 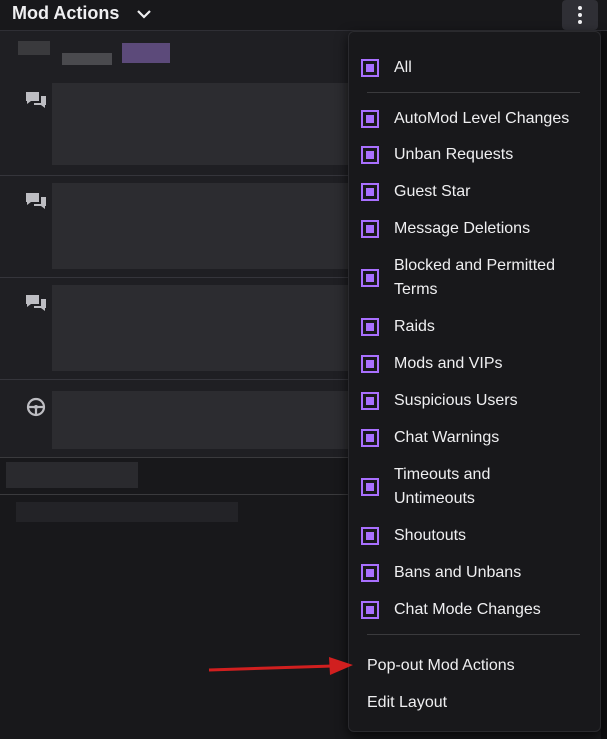 What do you see at coordinates (474, 487) in the screenshot?
I see `filter-timeouts-and-untimeouts: Timeouts and Untimeouts` at bounding box center [474, 487].